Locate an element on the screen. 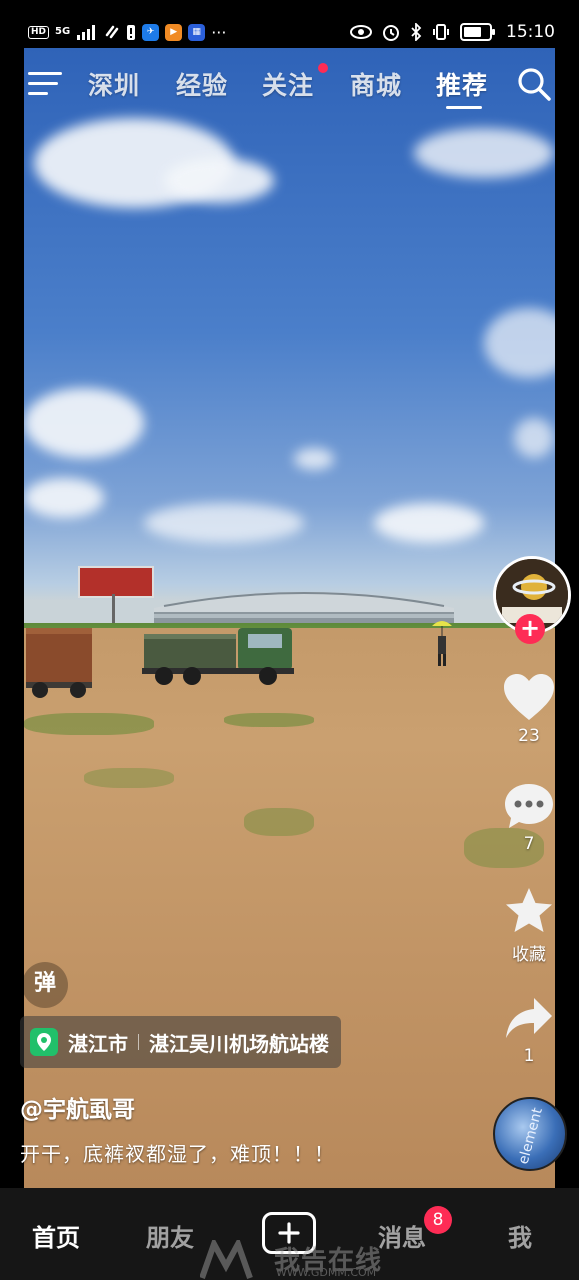  author-name: @宇航虱哥 is located at coordinates (77, 1107).